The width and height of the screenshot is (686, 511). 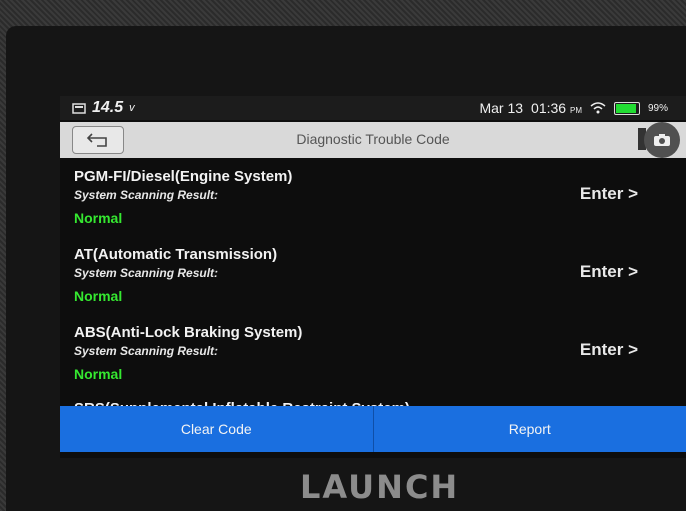 I want to click on page-title: Diagnostic Trouble Code, so click(x=373, y=139).